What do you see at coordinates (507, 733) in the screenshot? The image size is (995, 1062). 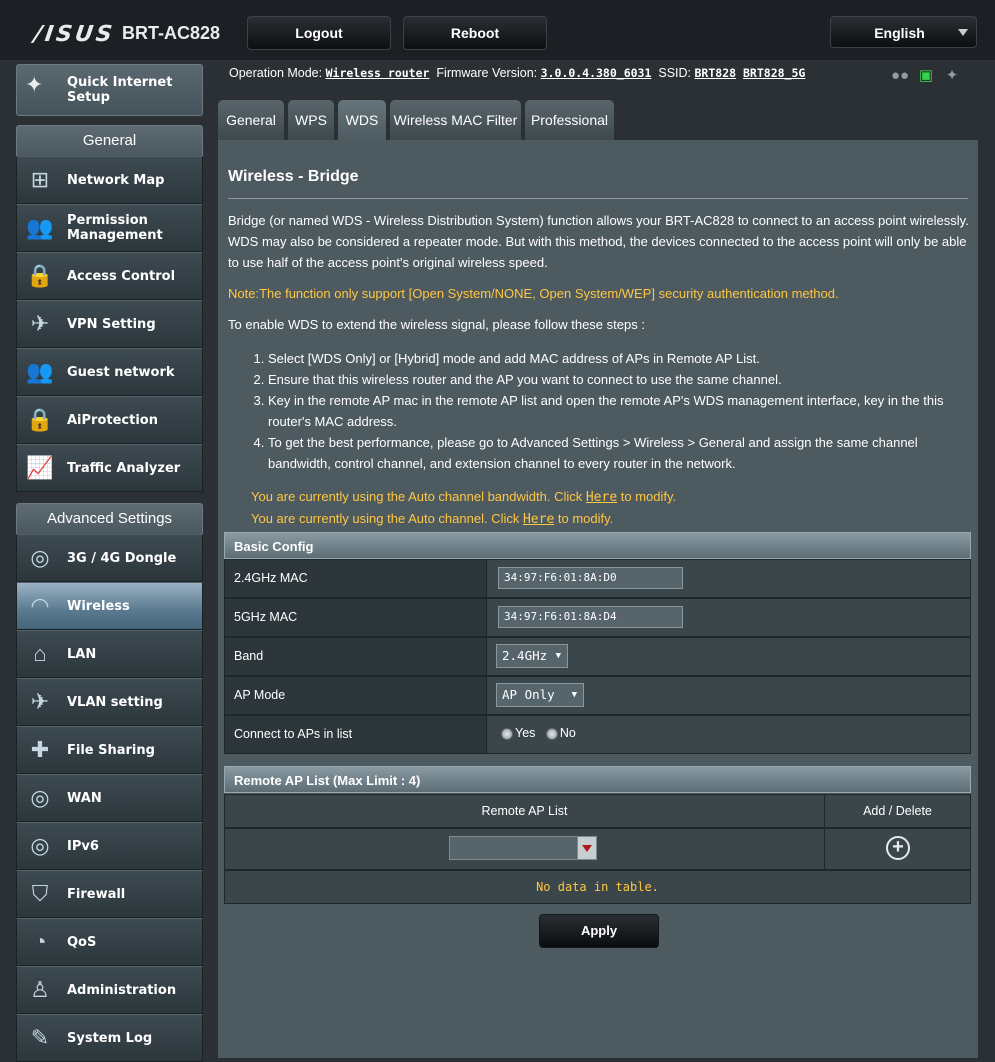 I see `connect-yes-radio` at bounding box center [507, 733].